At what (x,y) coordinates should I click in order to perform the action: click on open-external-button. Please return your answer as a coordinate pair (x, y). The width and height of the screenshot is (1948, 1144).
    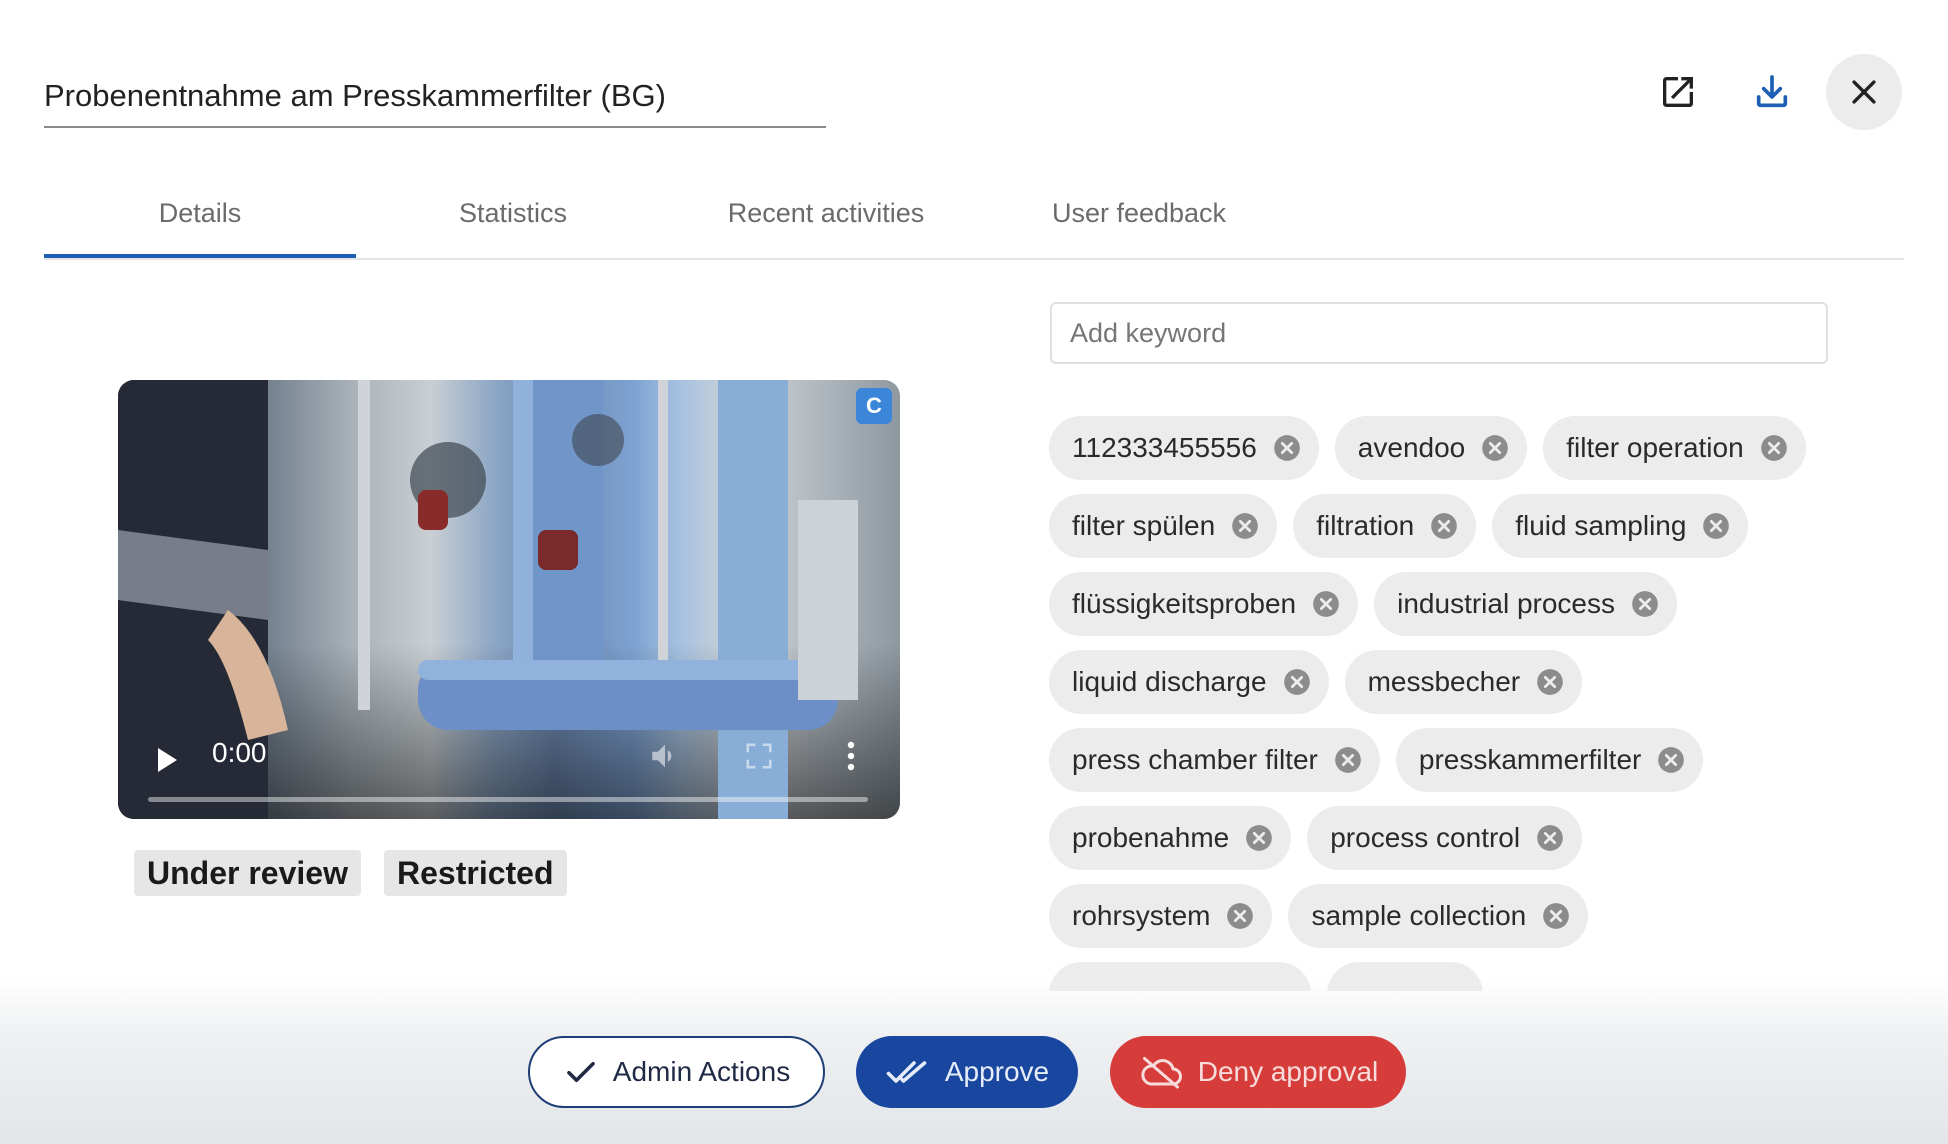
    Looking at the image, I should click on (1678, 92).